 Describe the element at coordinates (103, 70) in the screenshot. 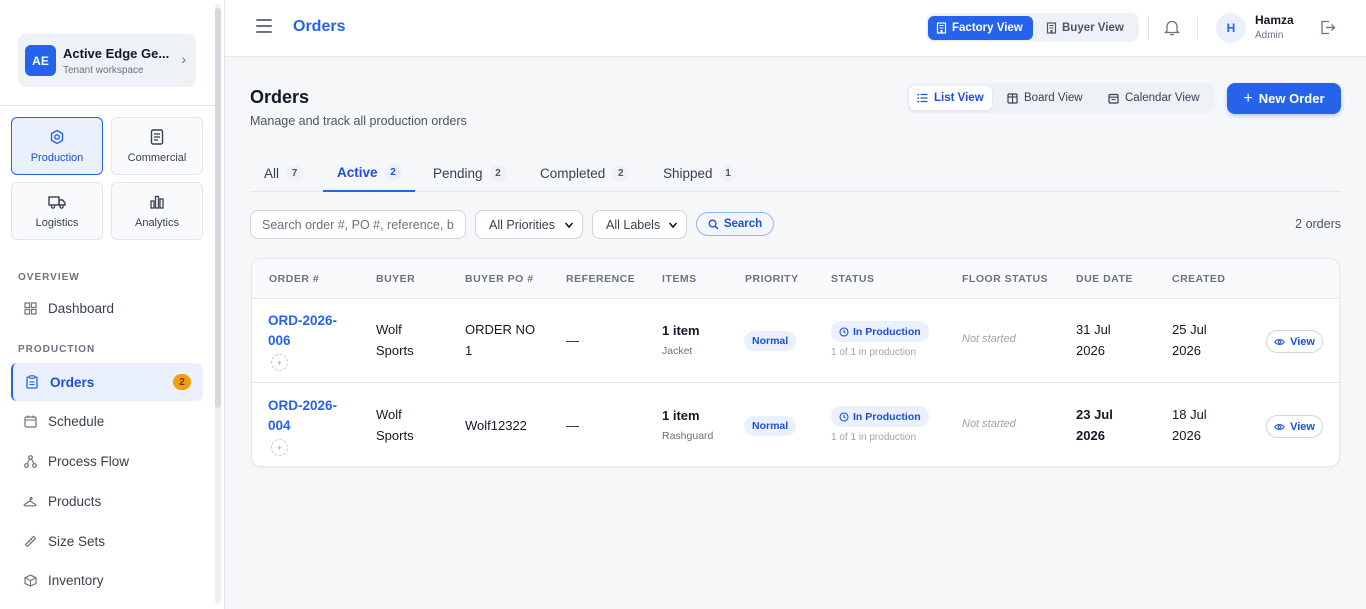

I see `tenant-subtitle: Tenant workspace` at that location.